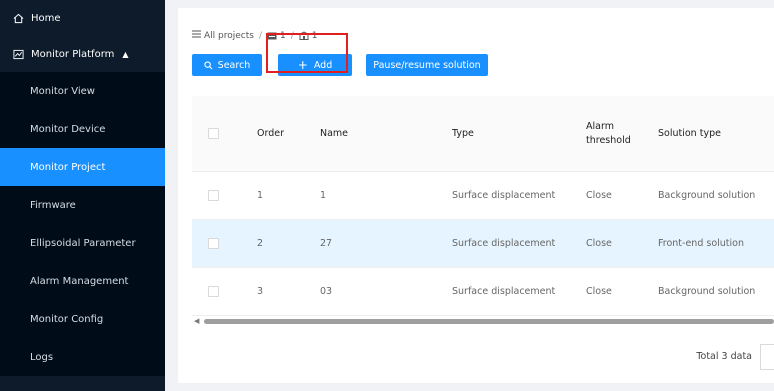 Image resolution: width=774 pixels, height=391 pixels. I want to click on sidebar-item-monitor-device: Monitor Device, so click(82, 129).